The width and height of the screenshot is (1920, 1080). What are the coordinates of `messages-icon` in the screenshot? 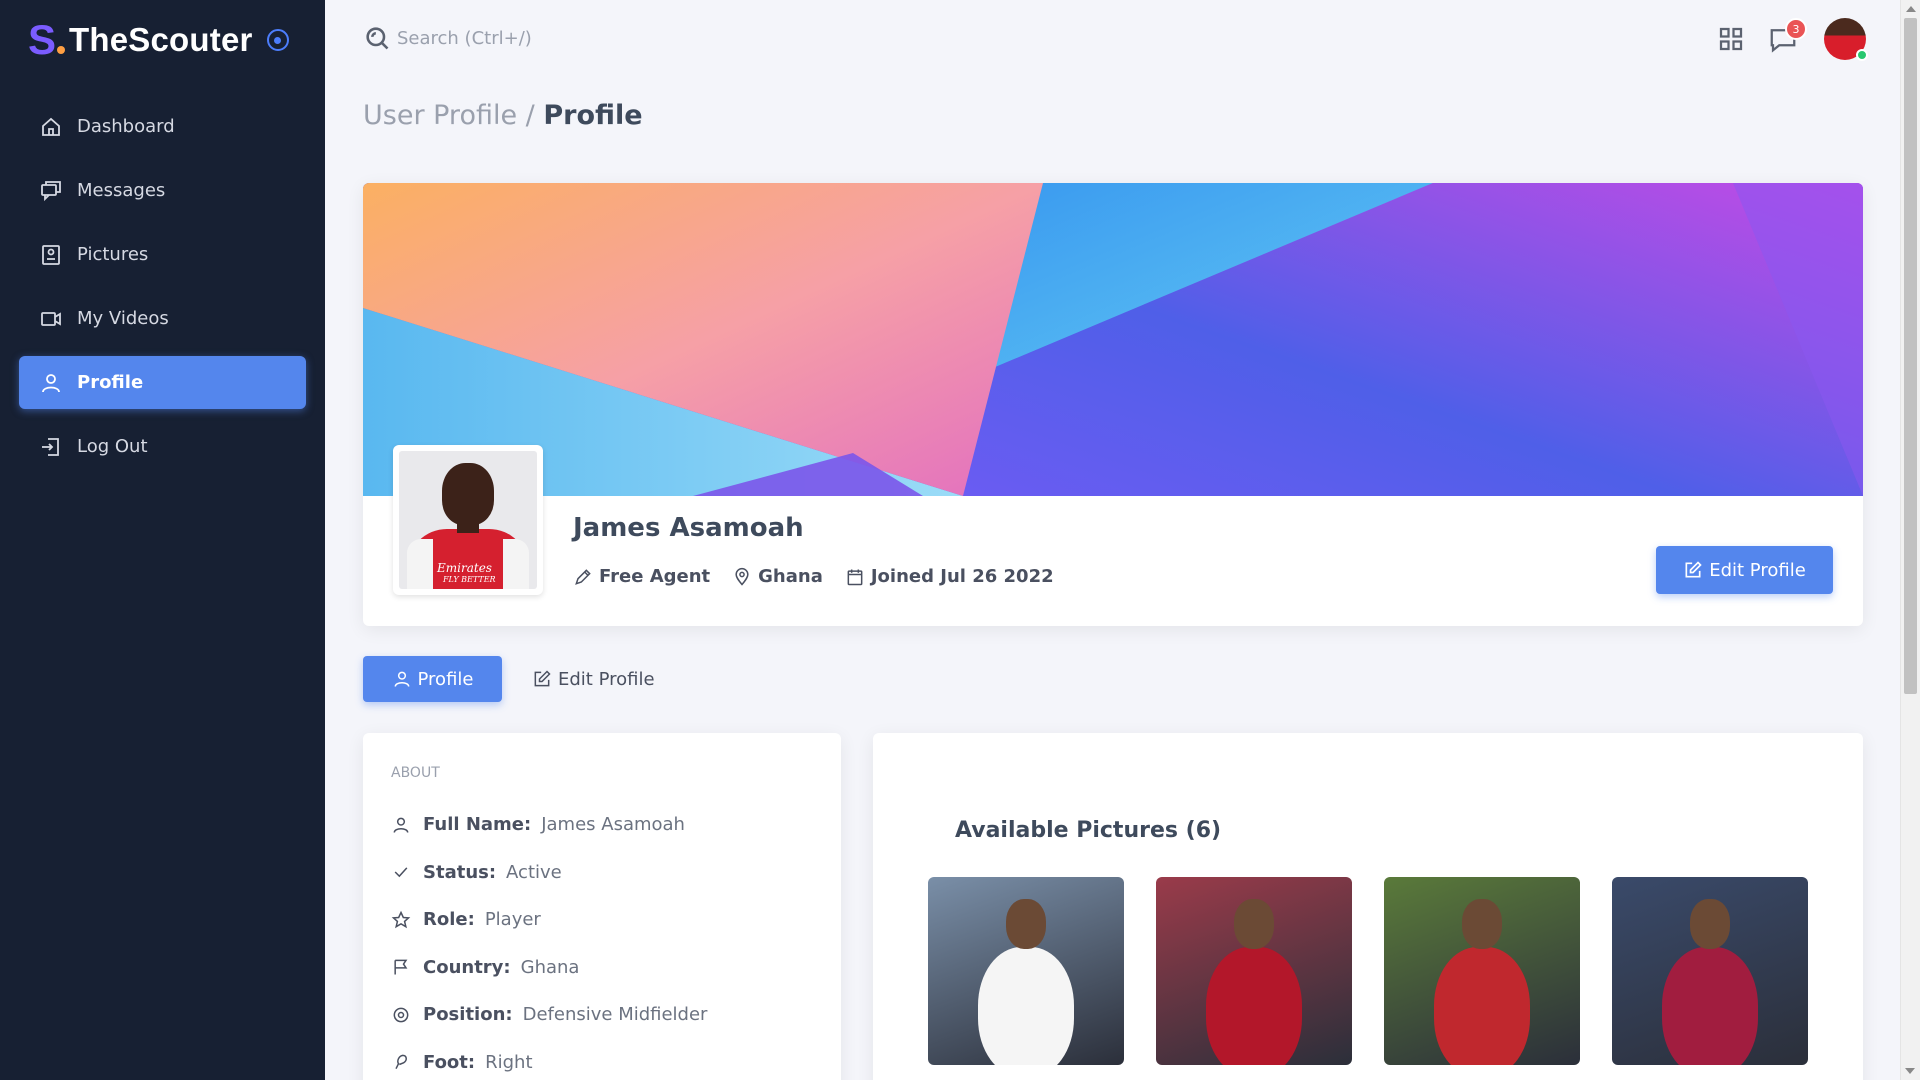 It's located at (51, 190).